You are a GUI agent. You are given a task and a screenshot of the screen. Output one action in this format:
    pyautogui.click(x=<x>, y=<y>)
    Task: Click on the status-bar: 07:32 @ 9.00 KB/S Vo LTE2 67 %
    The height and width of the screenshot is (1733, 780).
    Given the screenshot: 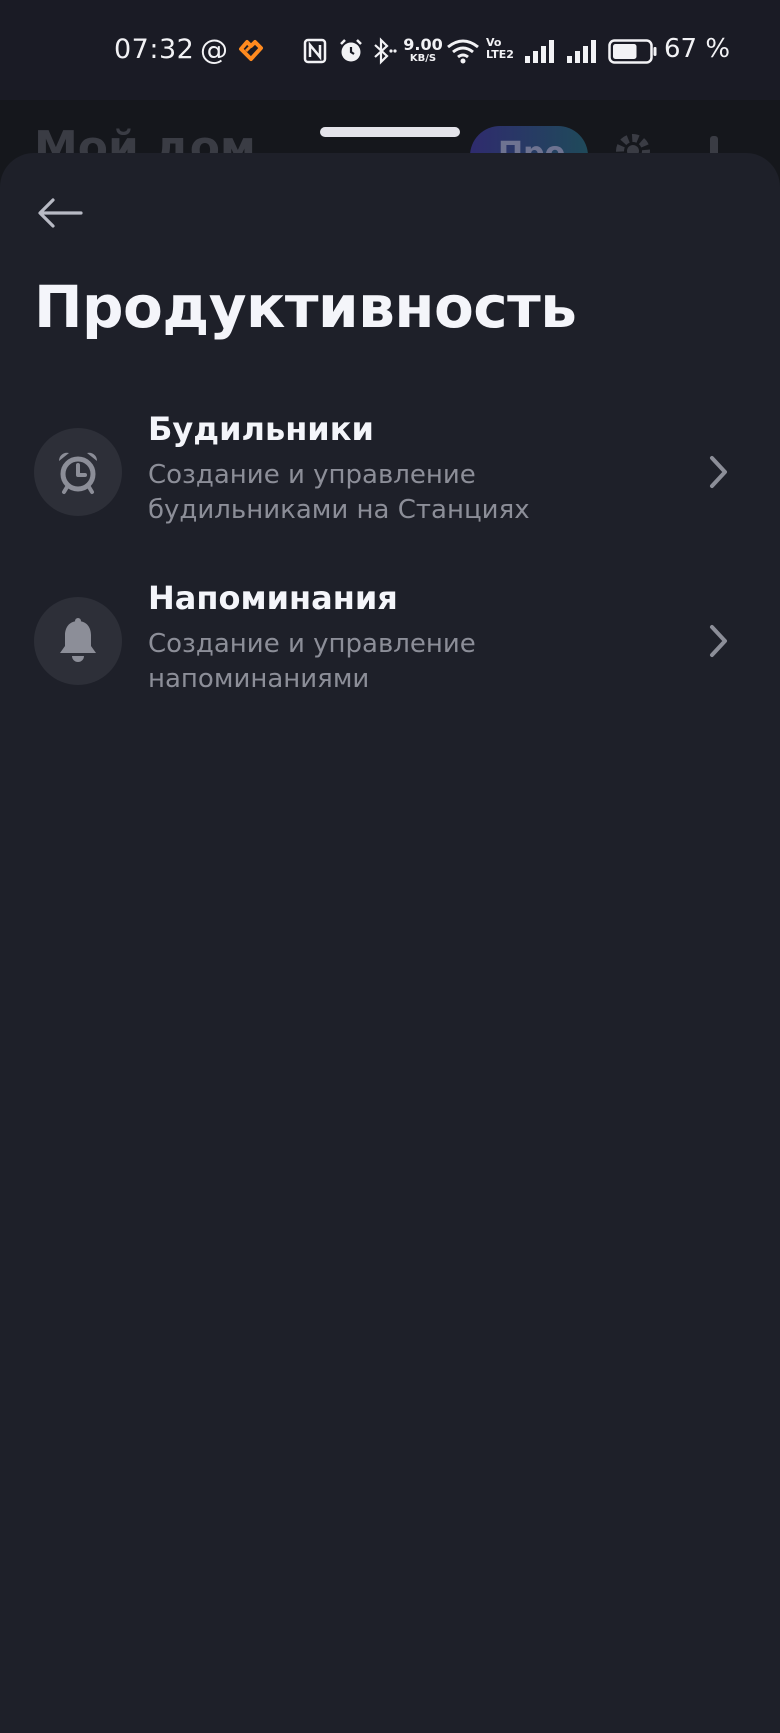 What is the action you would take?
    pyautogui.click(x=390, y=50)
    